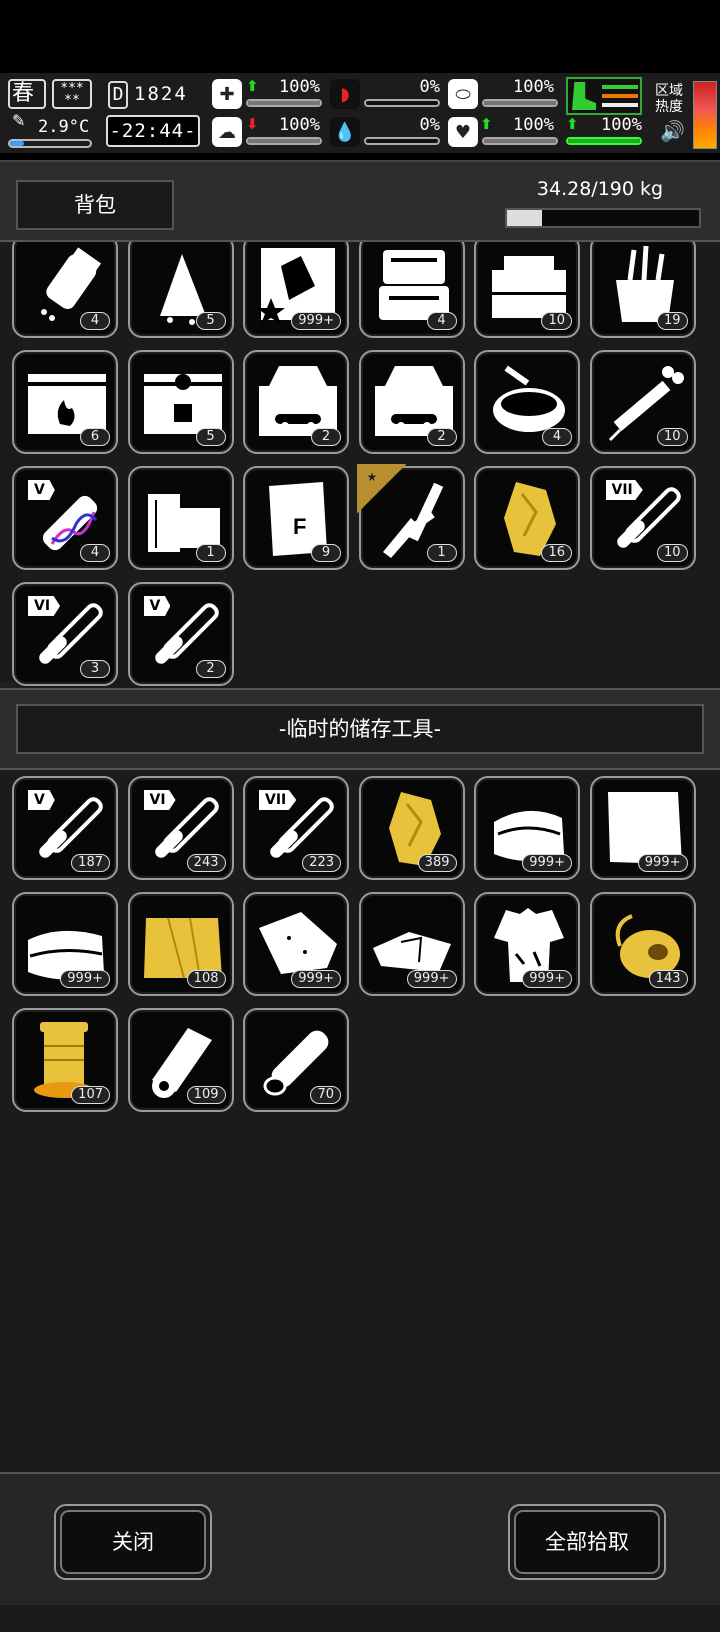  Describe the element at coordinates (65, 402) in the screenshot. I see `bag-item-slot: 6` at that location.